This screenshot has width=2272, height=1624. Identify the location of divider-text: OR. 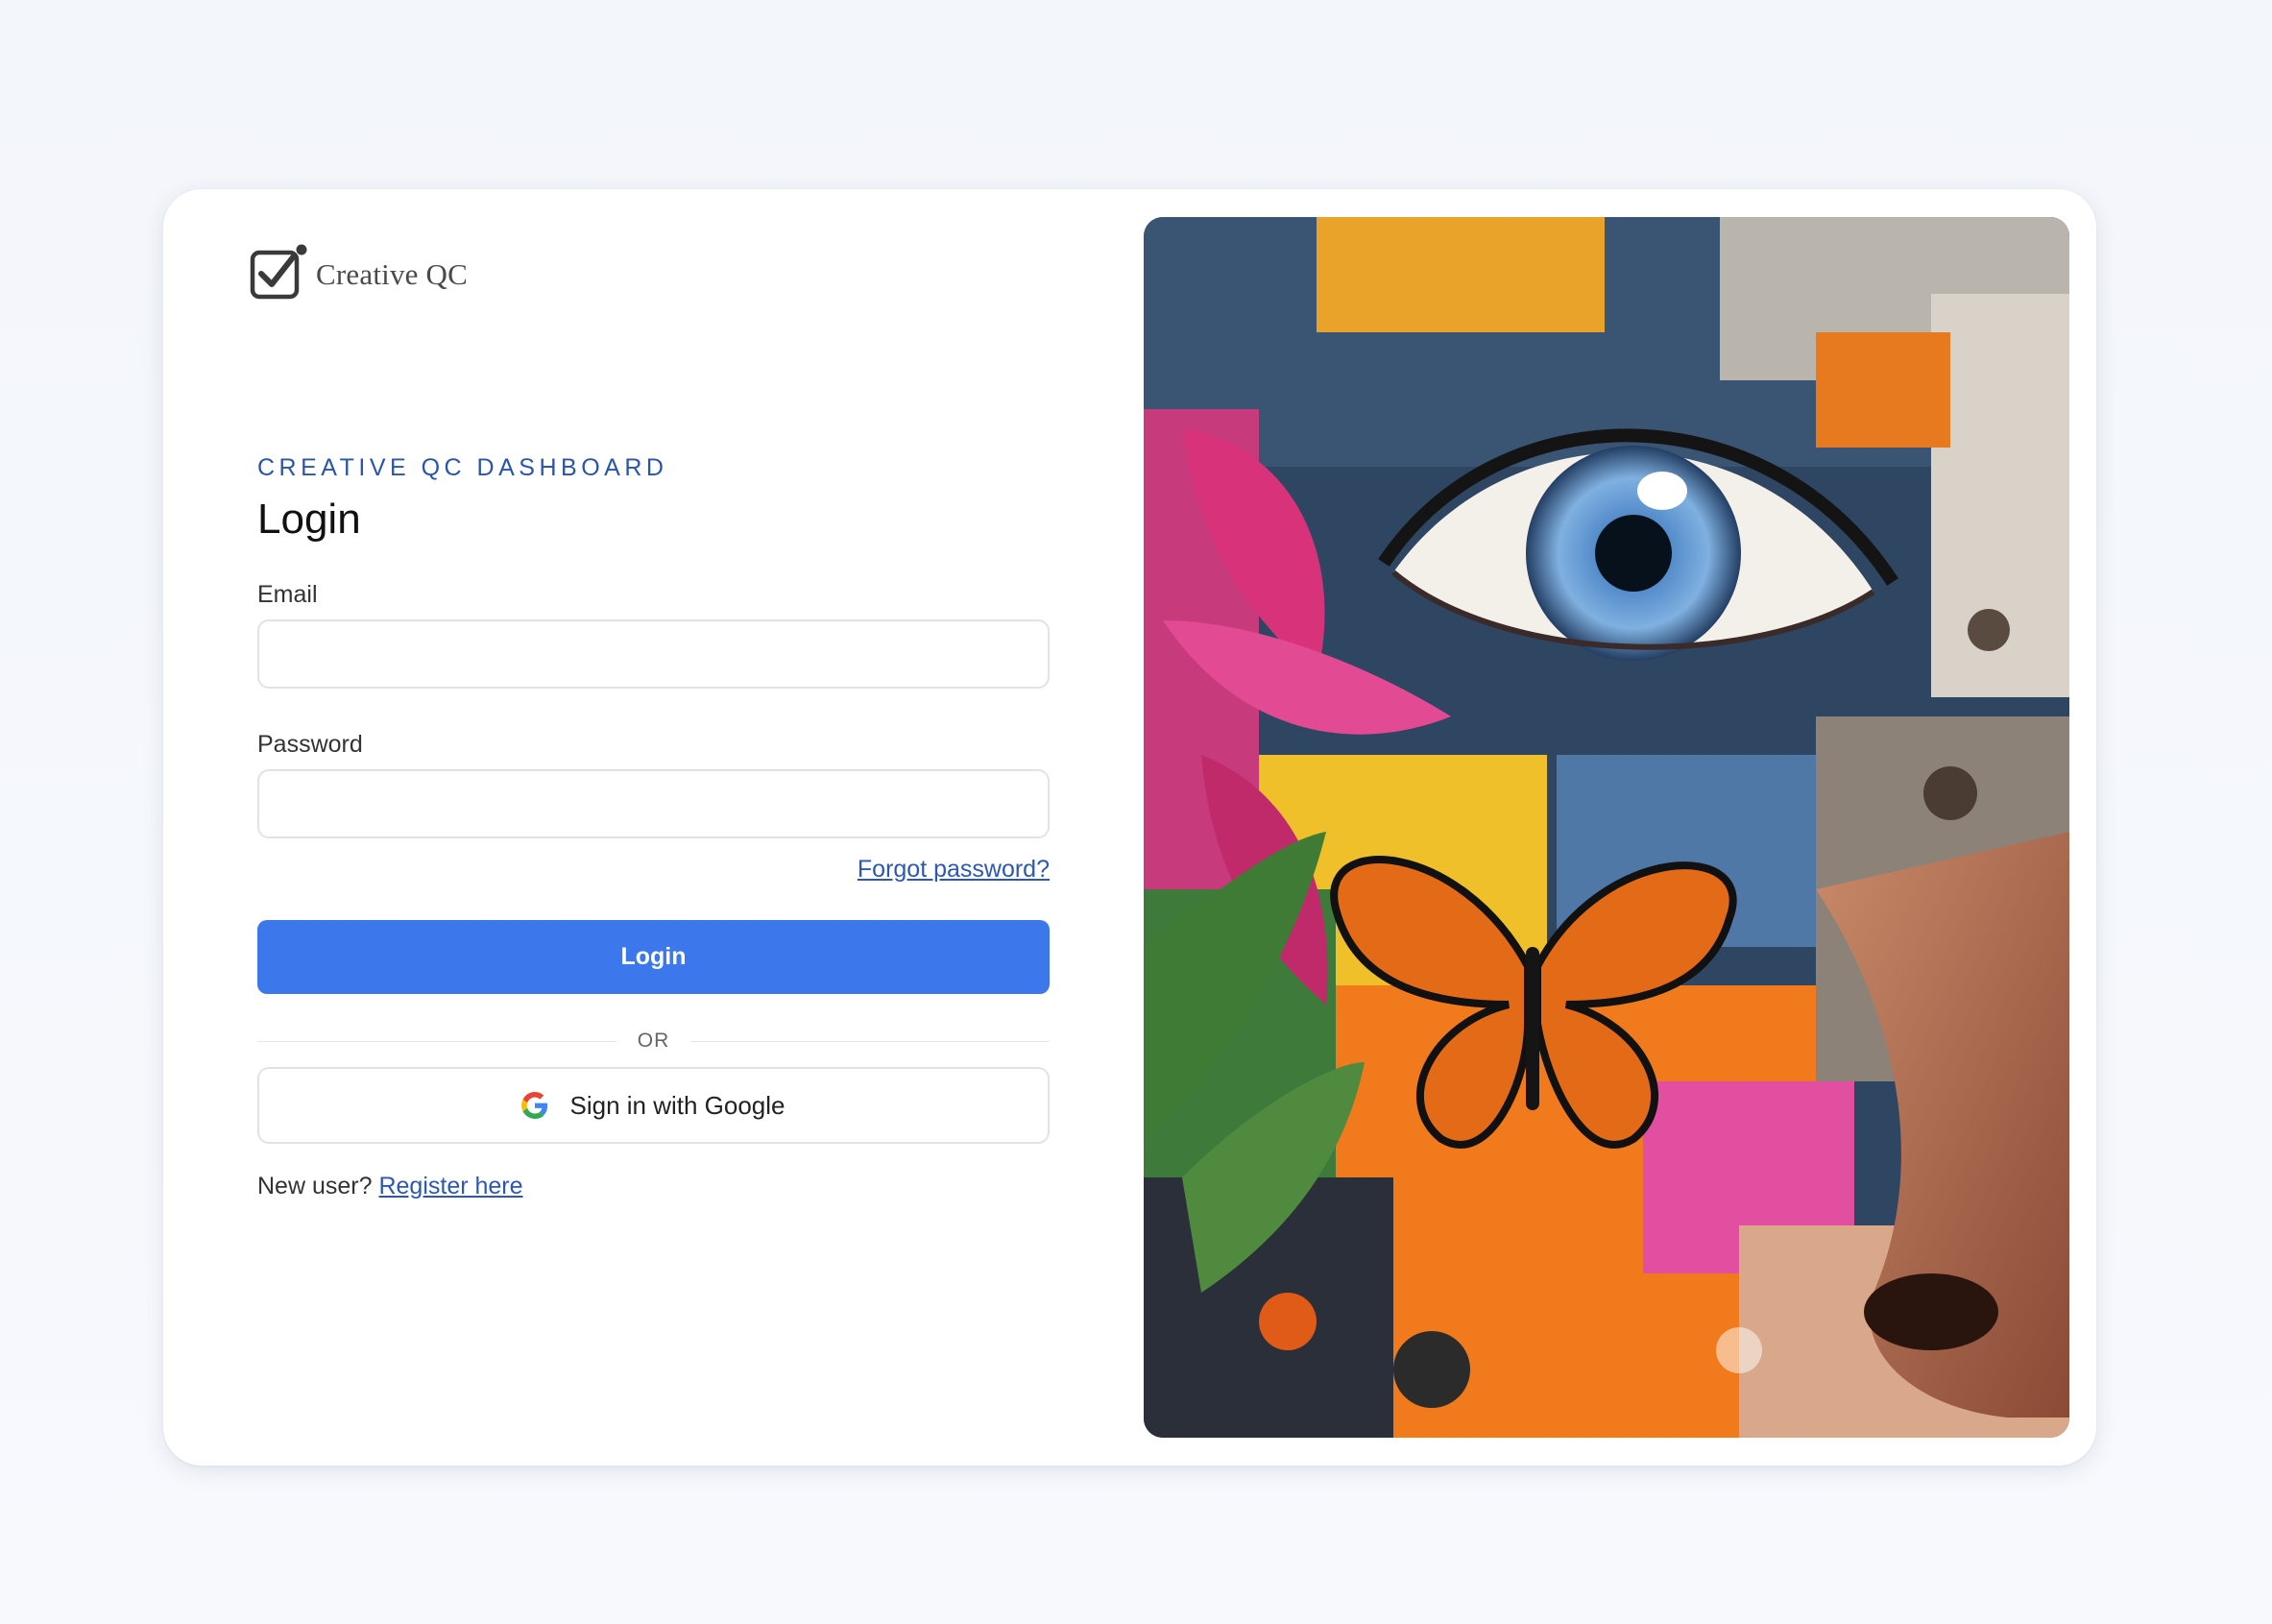
(653, 1041).